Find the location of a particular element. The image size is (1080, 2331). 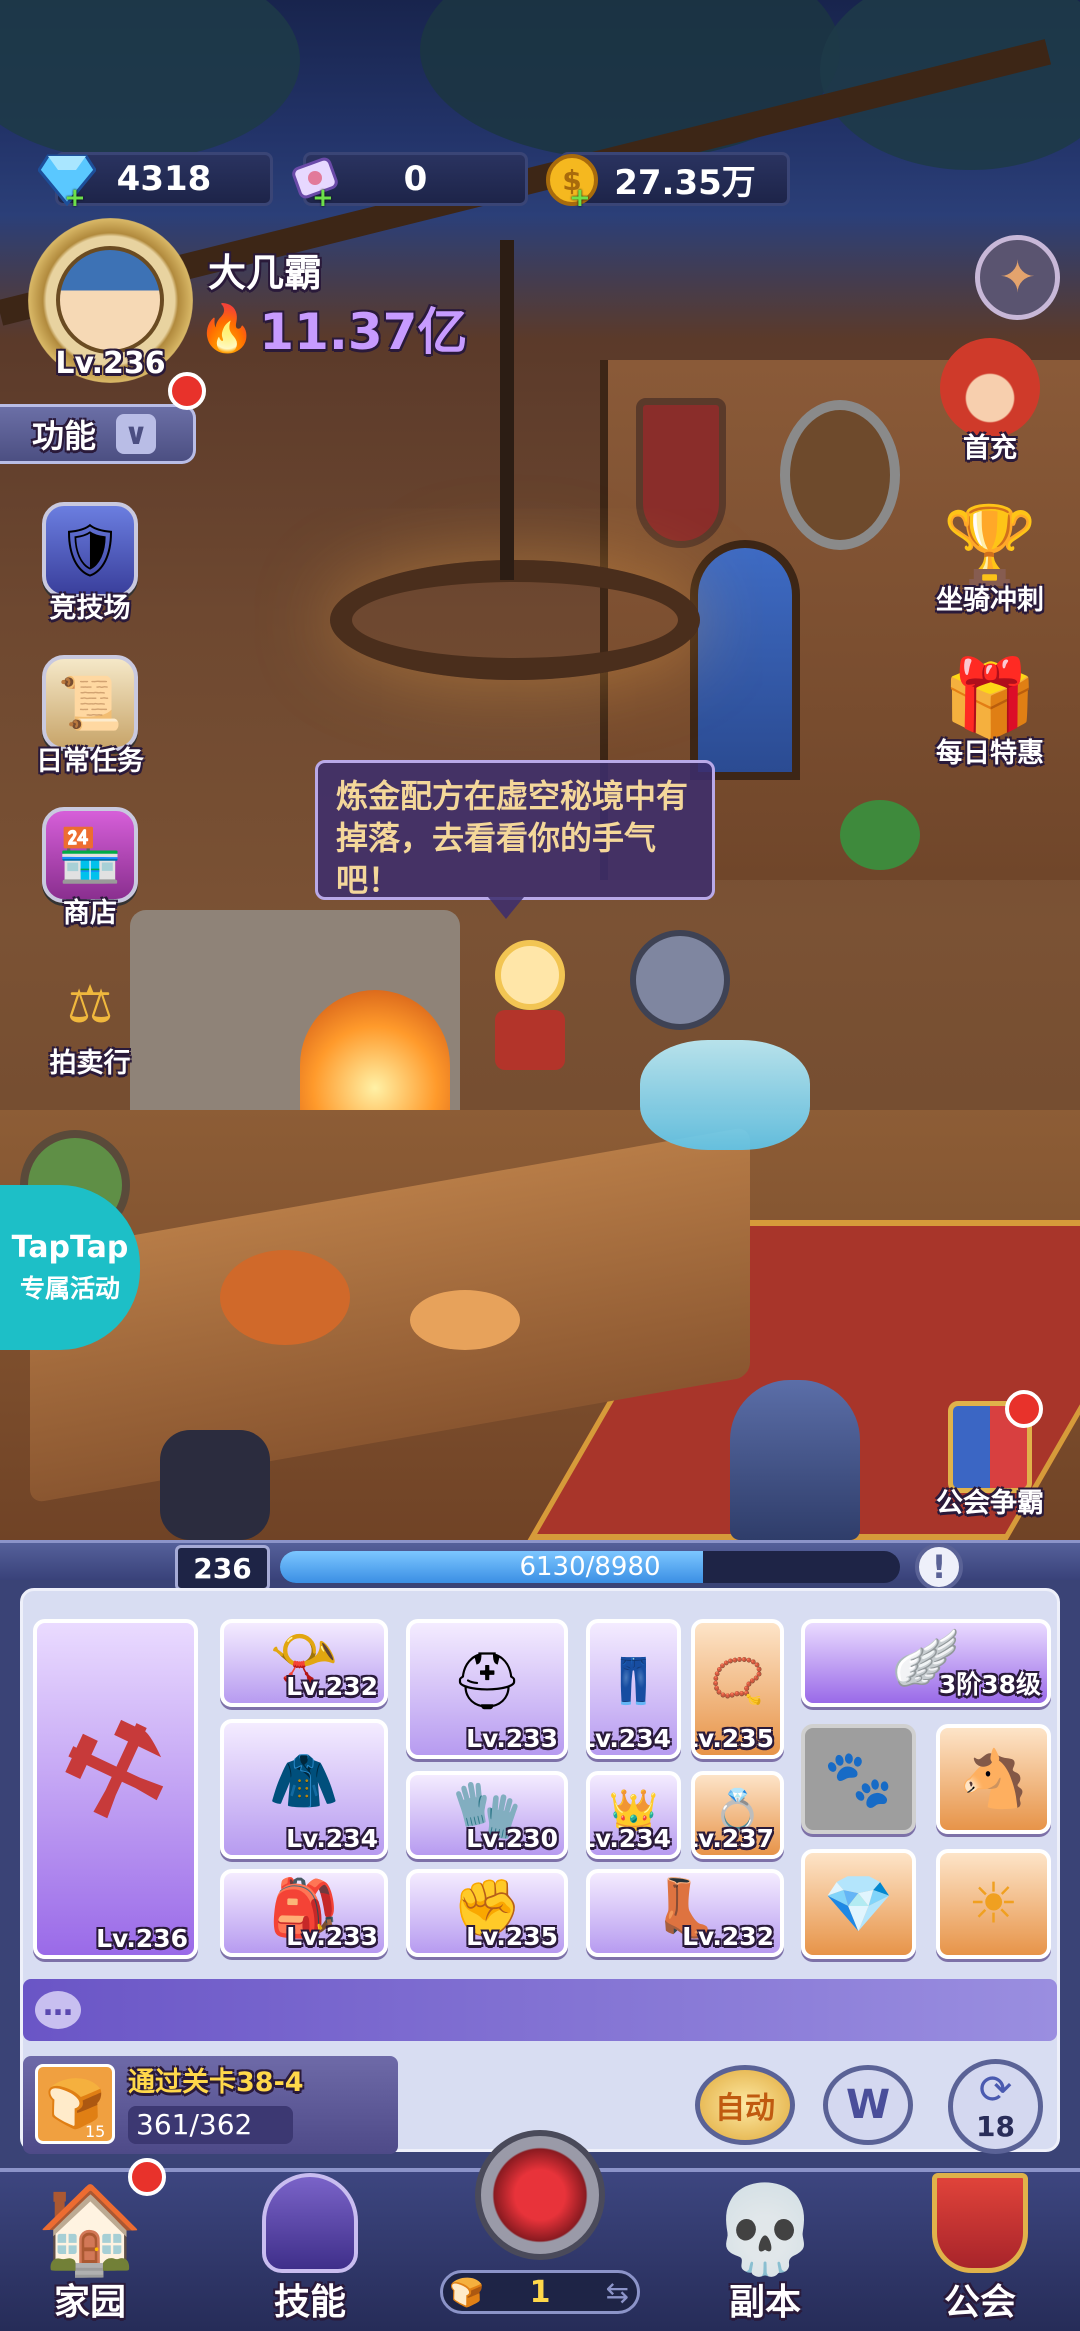

bracer-slot: 🧤 Lv.230 is located at coordinates (487, 1815).